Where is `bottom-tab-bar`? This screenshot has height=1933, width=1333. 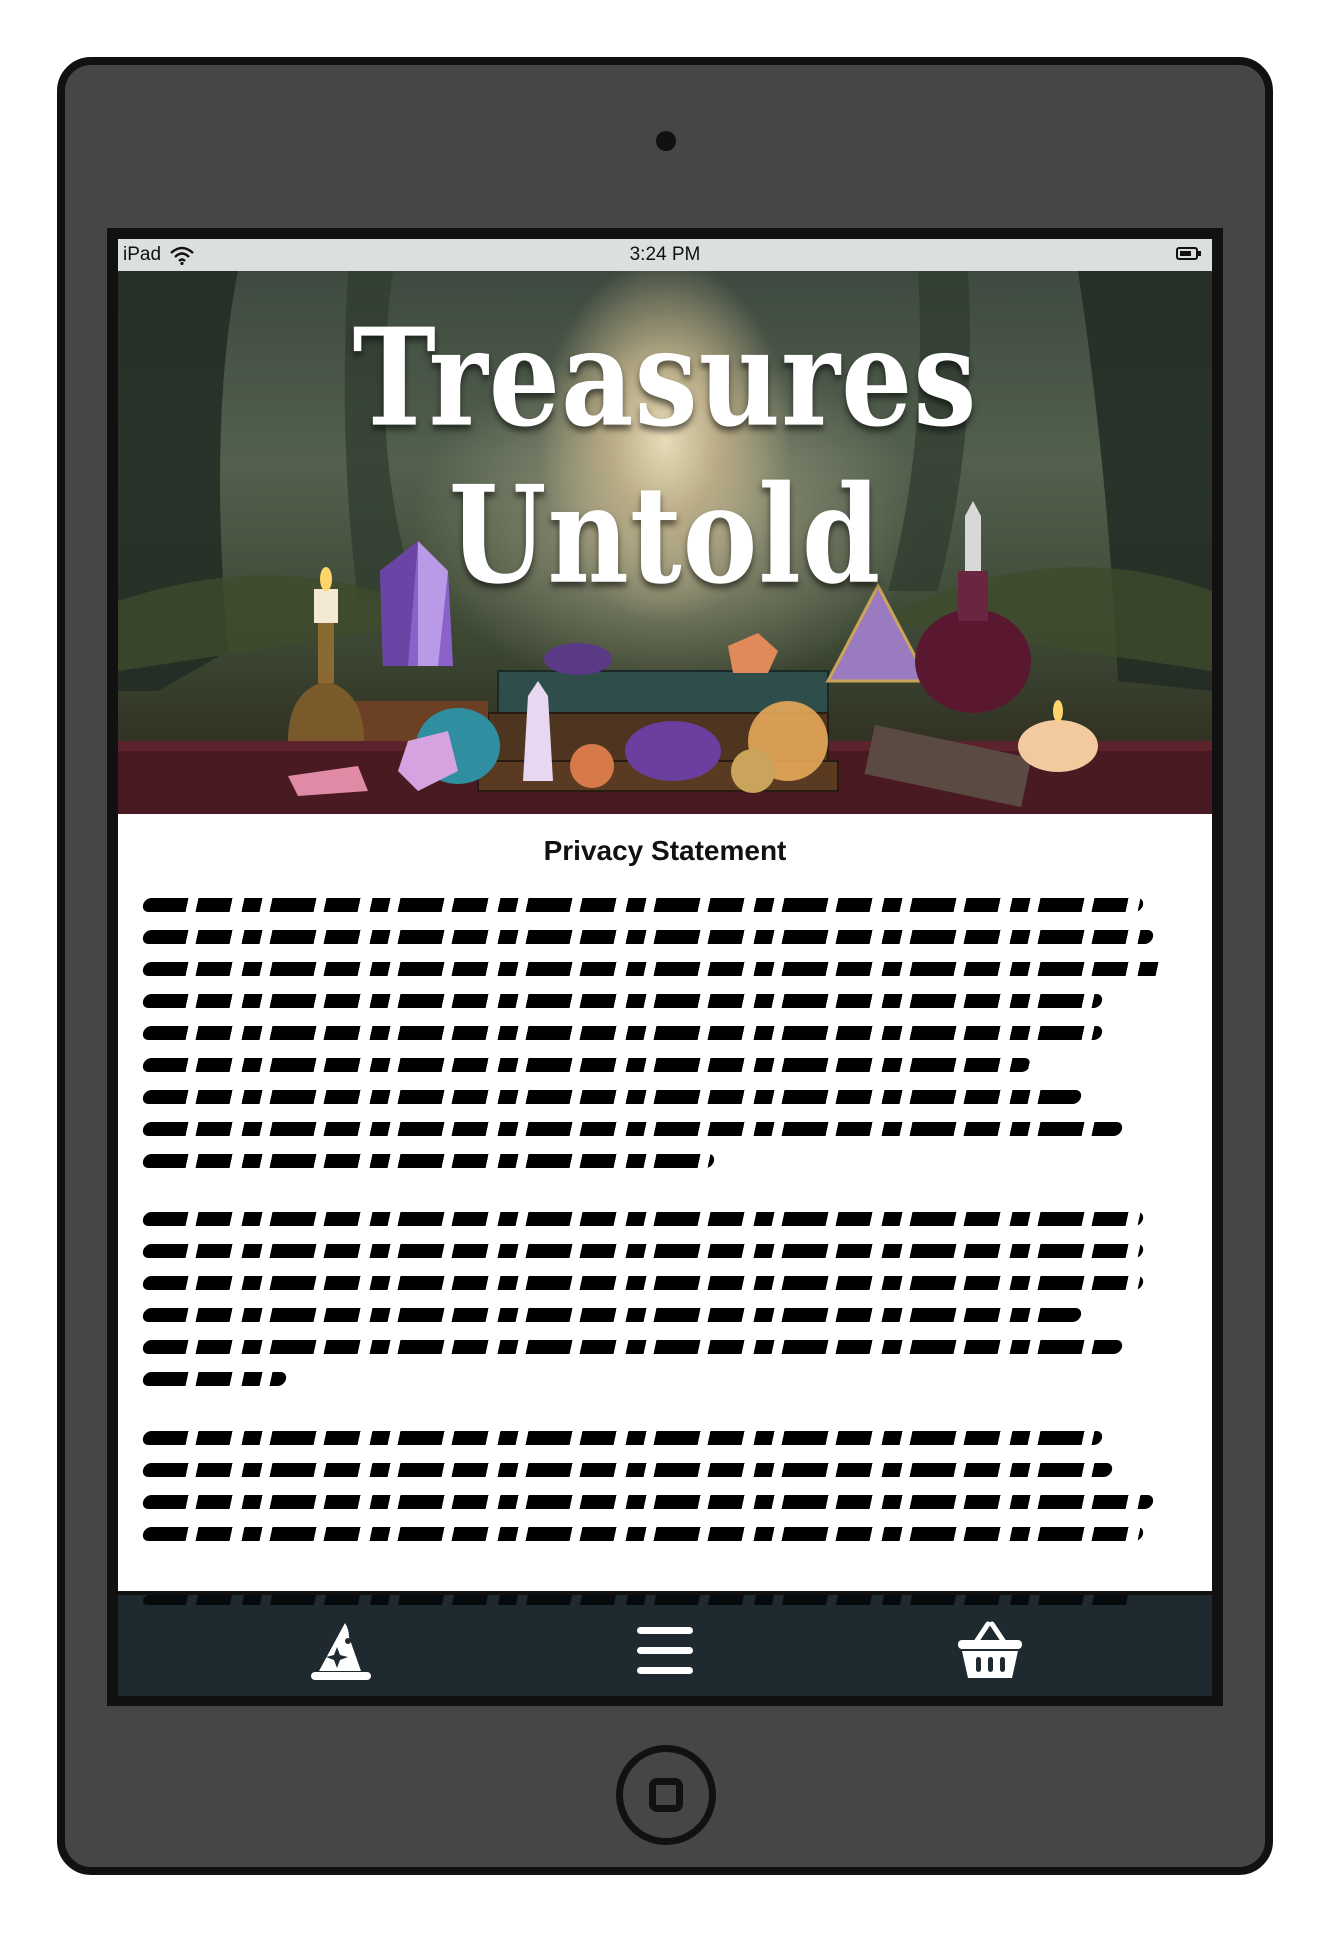
bottom-tab-bar is located at coordinates (665, 1643).